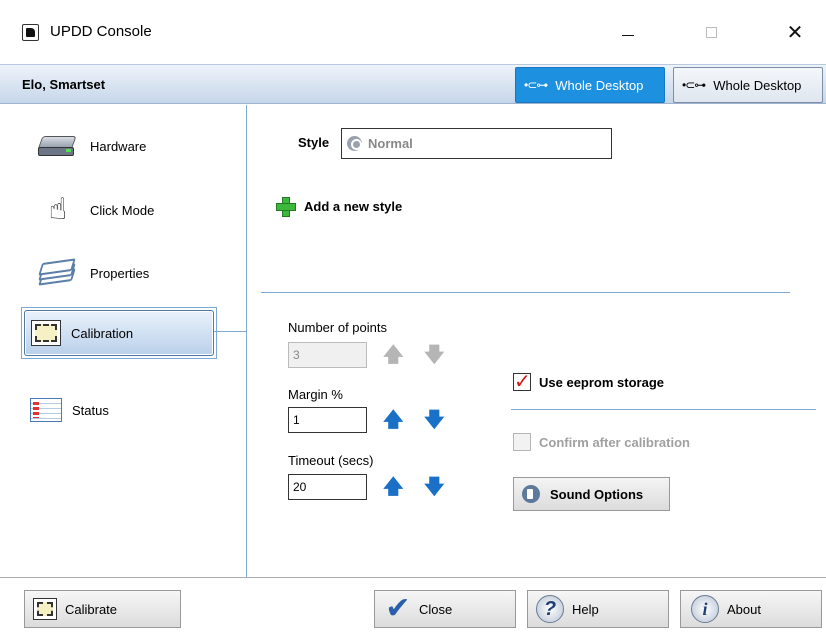  Describe the element at coordinates (91, 609) in the screenshot. I see `calibrate-label: Calibrate` at that location.